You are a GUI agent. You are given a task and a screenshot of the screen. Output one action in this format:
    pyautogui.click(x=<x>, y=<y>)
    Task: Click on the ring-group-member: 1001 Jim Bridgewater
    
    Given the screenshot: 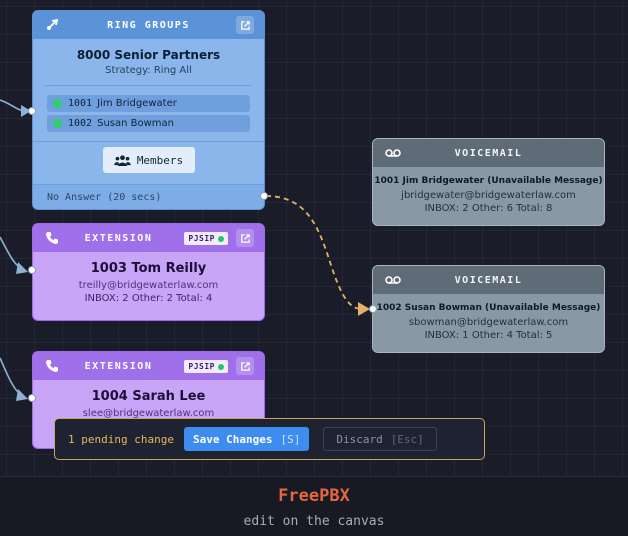 What is the action you would take?
    pyautogui.click(x=148, y=103)
    